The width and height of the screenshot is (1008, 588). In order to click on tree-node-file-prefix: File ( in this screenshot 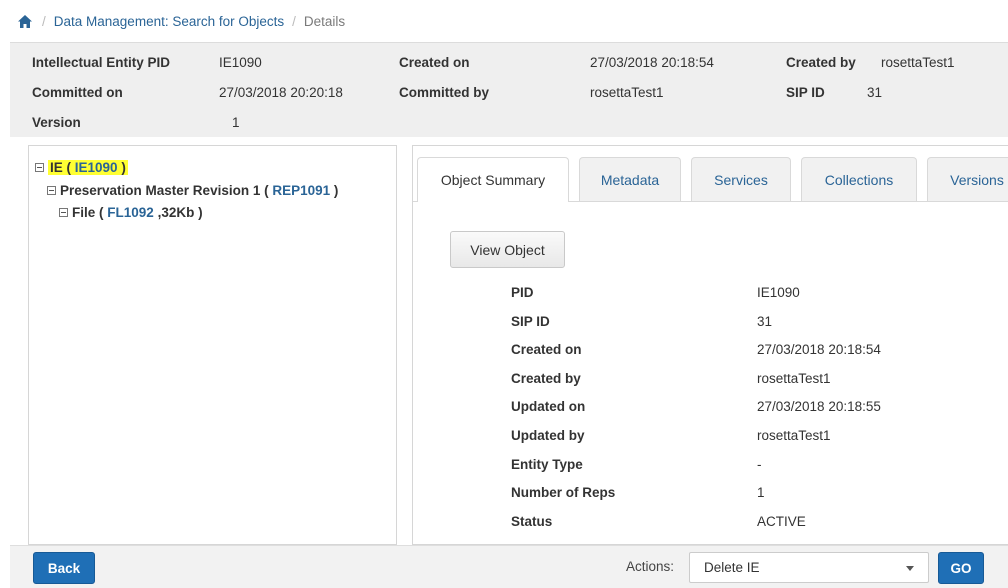, I will do `click(88, 212)`.